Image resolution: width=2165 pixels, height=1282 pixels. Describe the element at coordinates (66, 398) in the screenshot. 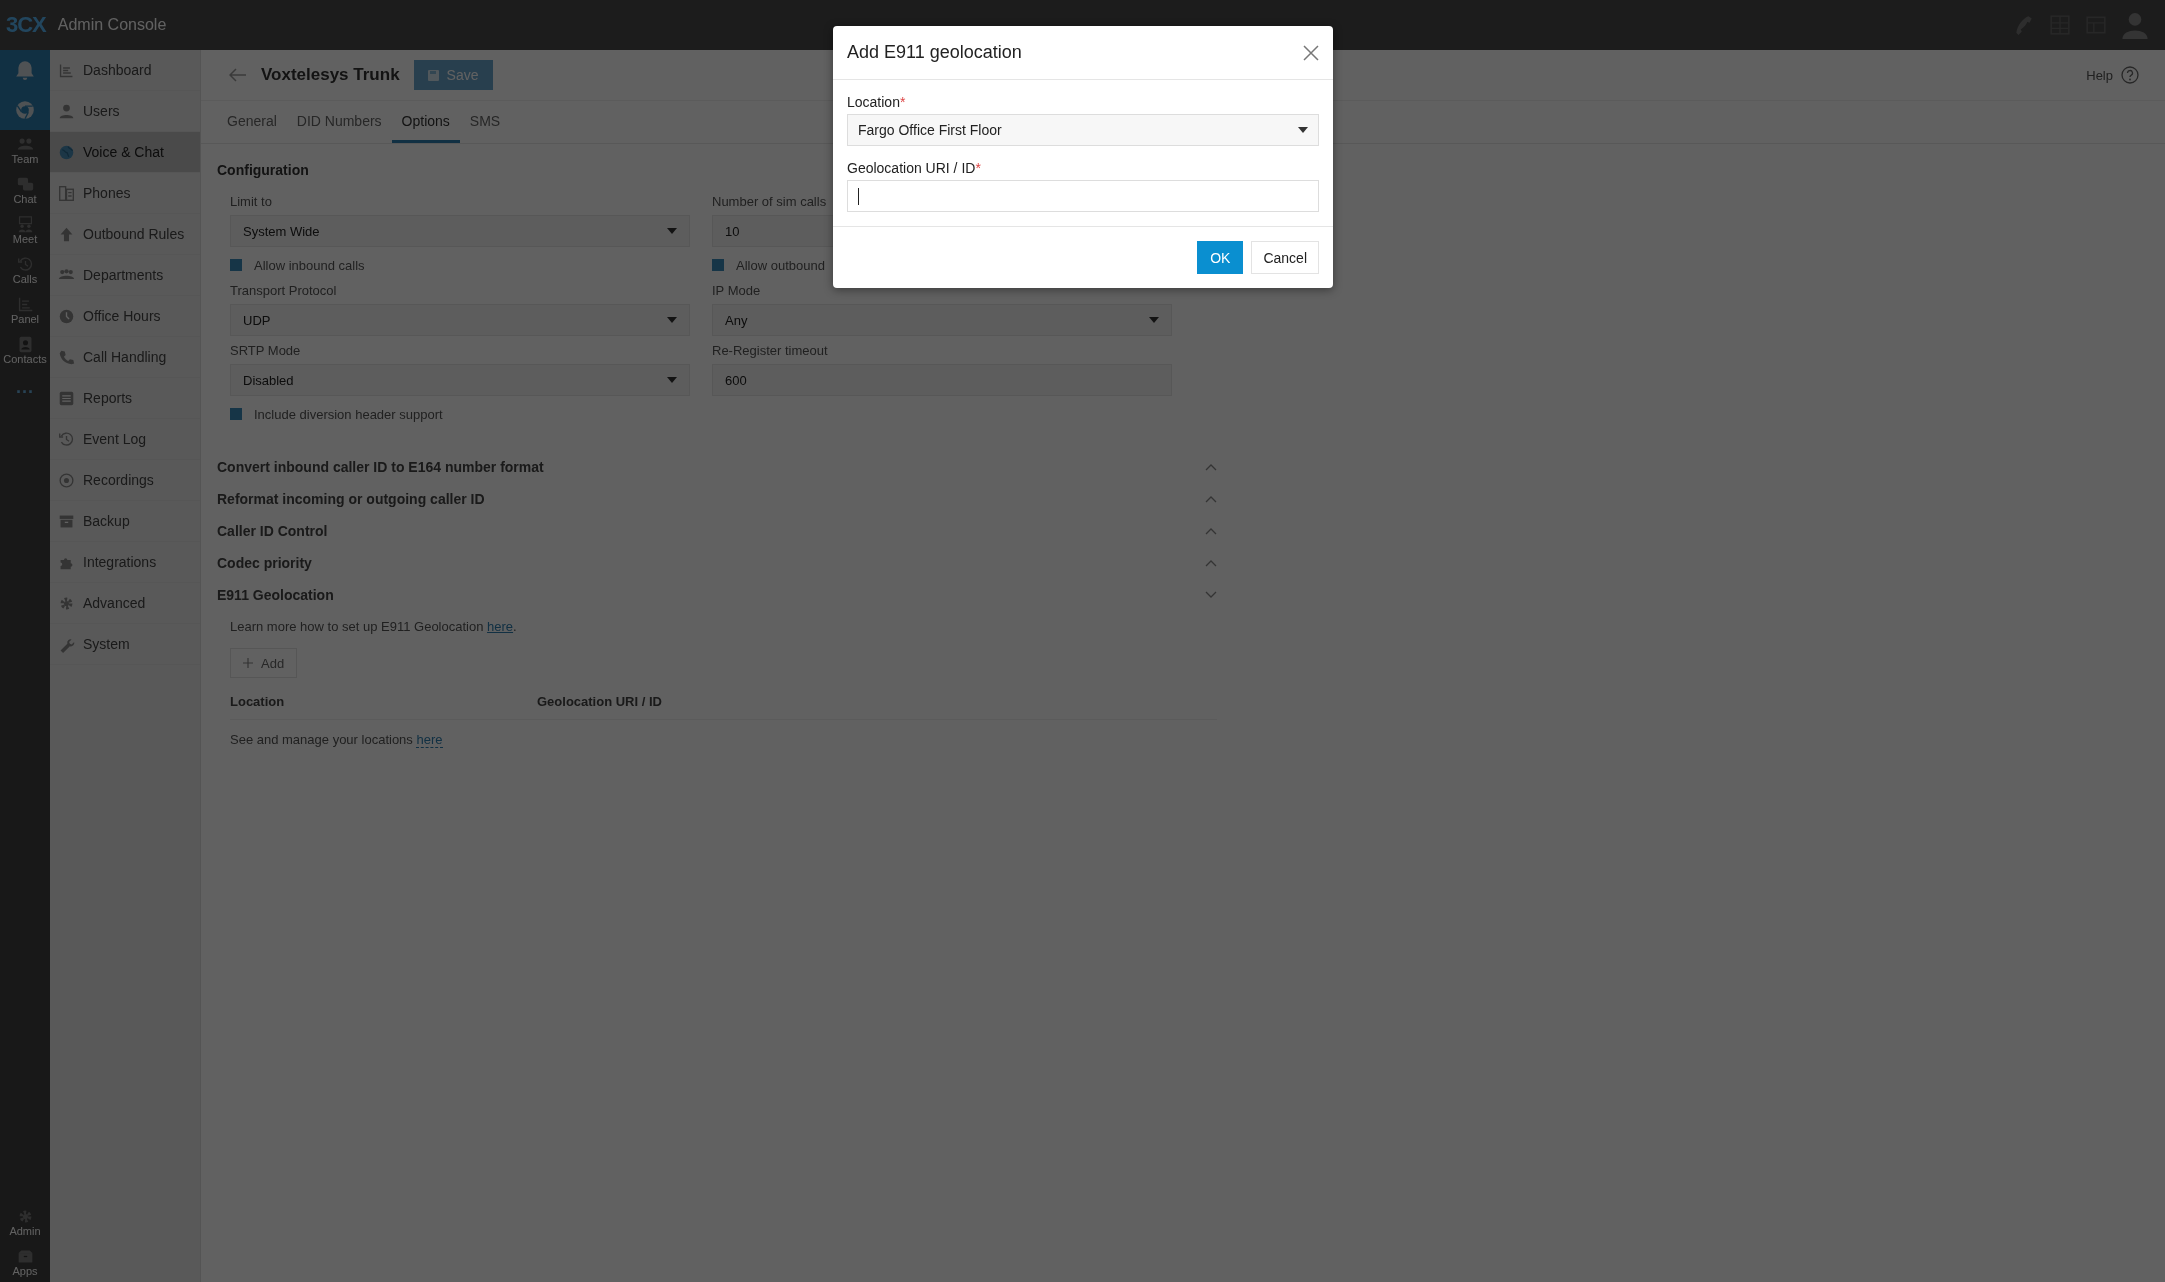

I see `list-icon` at that location.